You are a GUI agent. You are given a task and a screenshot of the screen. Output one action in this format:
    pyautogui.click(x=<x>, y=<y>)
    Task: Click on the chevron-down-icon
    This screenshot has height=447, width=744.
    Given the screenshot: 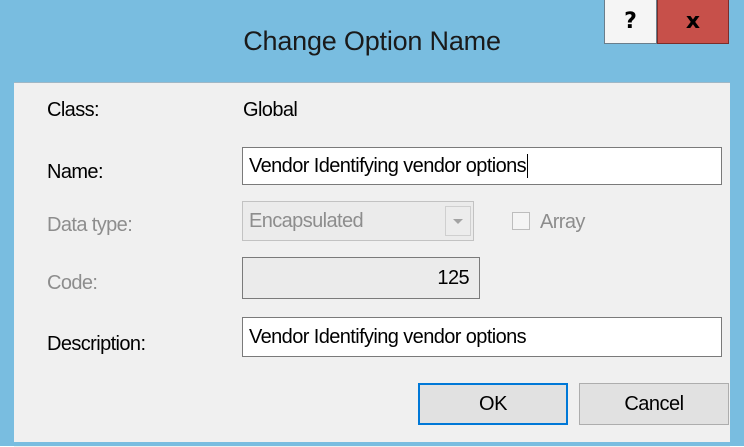 What is the action you would take?
    pyautogui.click(x=458, y=221)
    